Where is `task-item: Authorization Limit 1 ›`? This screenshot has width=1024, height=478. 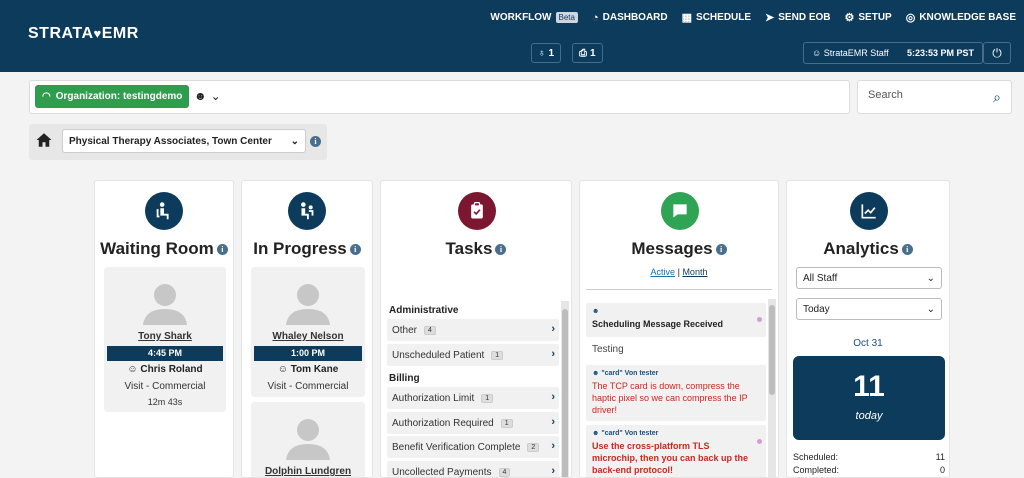 task-item: Authorization Limit 1 › is located at coordinates (473, 398).